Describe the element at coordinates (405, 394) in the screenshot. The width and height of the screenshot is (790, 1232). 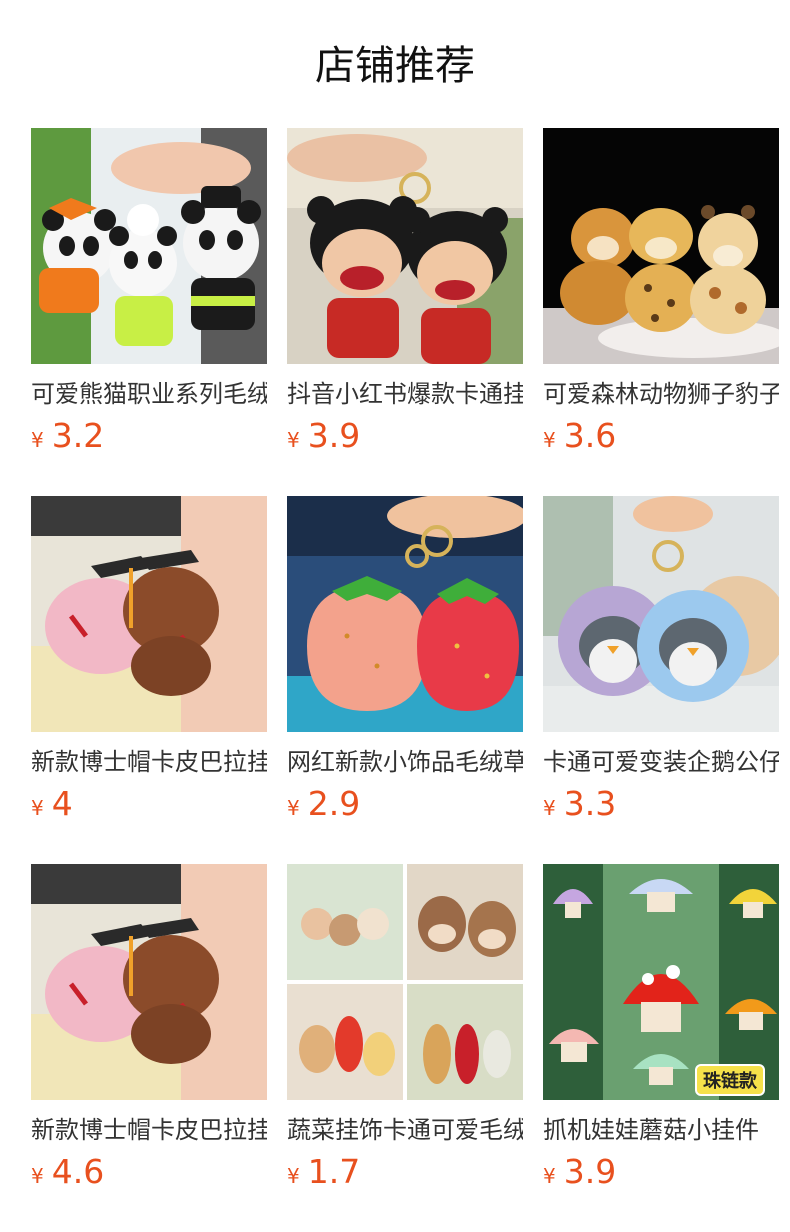
I see `product-name: 抖音小红书爆款卡通挂件` at that location.